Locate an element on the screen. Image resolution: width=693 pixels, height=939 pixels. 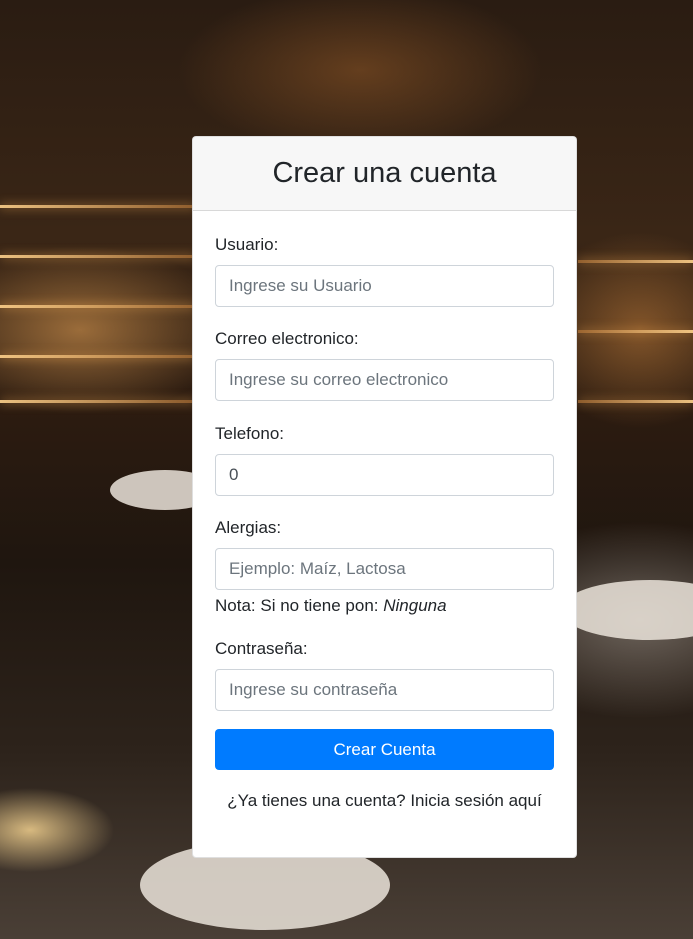
page-title: Crear una cuenta is located at coordinates (384, 173).